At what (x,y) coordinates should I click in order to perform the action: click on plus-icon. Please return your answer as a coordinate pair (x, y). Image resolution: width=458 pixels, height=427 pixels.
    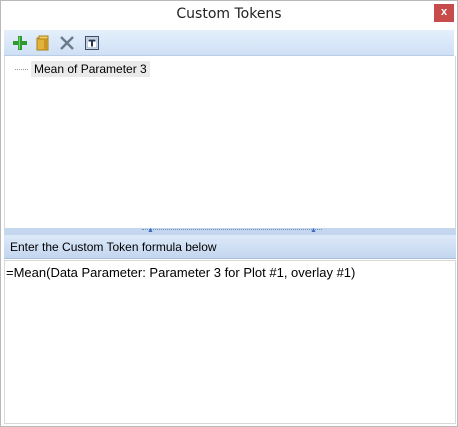
    Looking at the image, I should click on (20, 43).